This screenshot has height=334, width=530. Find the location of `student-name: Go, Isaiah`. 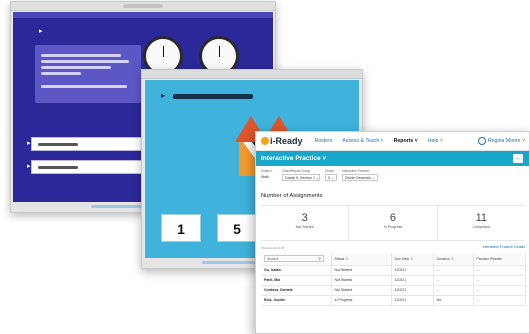

student-name: Go, Isaiah is located at coordinates (296, 270).